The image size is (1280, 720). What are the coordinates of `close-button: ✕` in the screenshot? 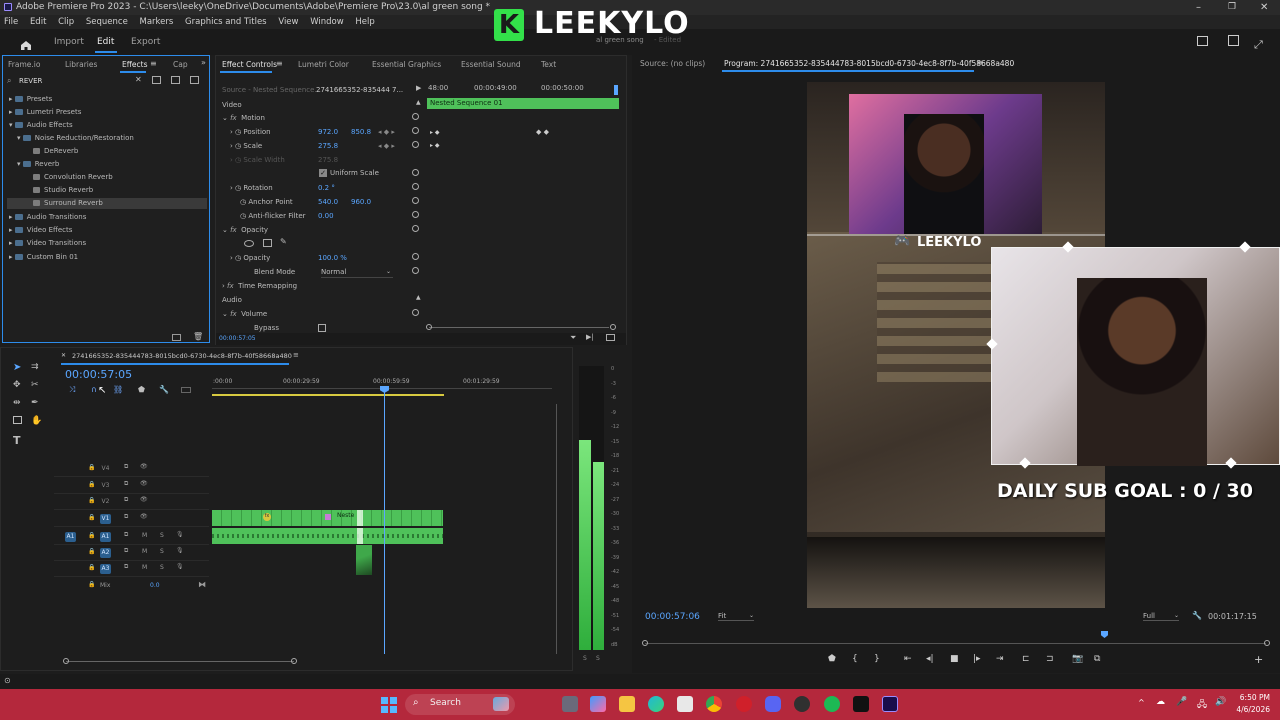 It's located at (1264, 7).